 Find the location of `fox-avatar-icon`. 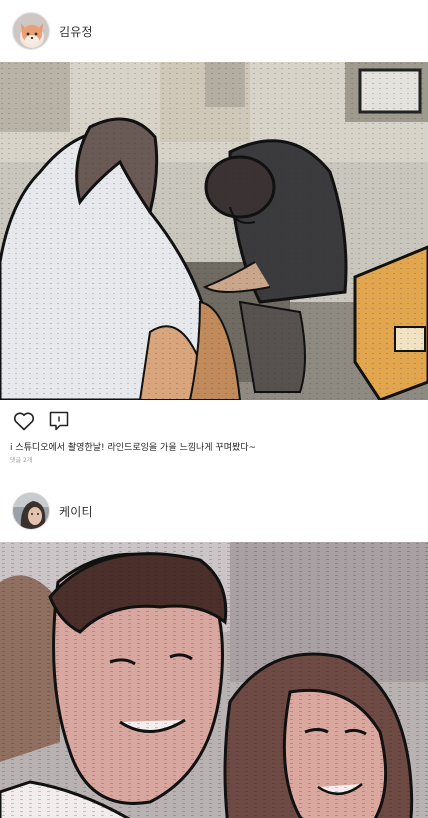

fox-avatar-icon is located at coordinates (31, 31).